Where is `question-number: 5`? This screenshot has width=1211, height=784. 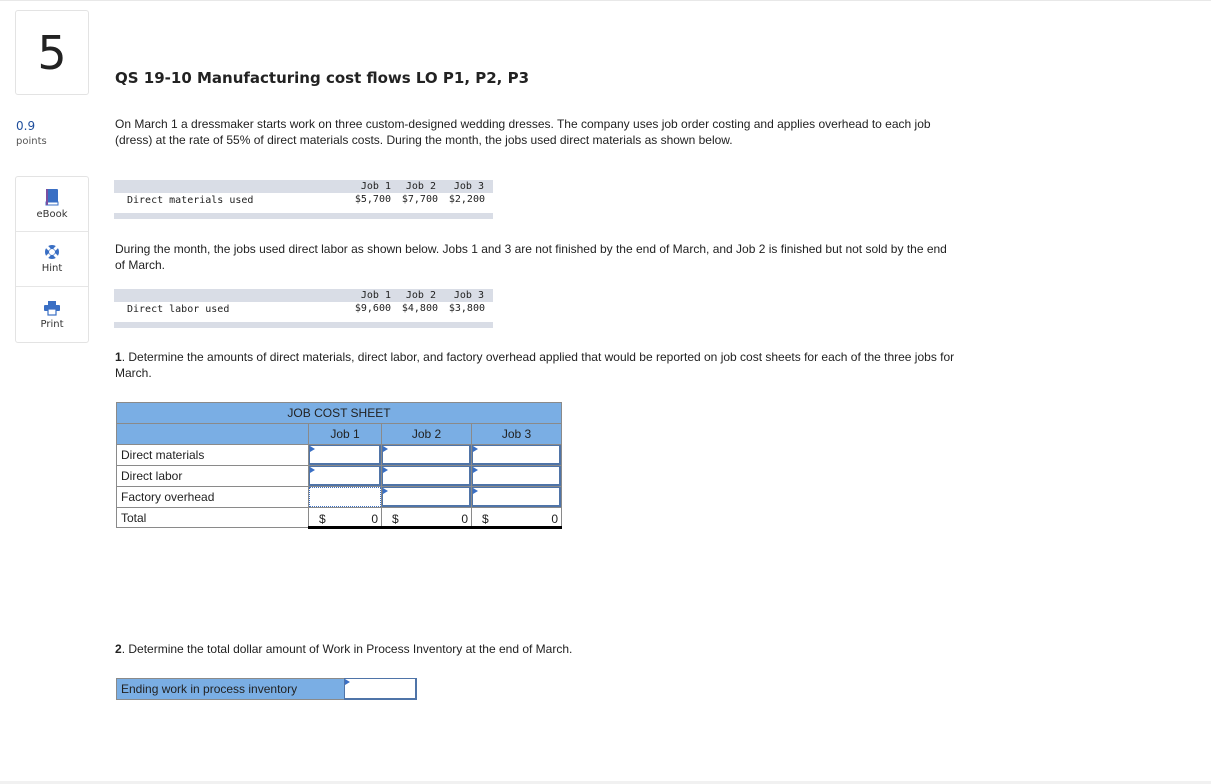
question-number: 5 is located at coordinates (52, 52).